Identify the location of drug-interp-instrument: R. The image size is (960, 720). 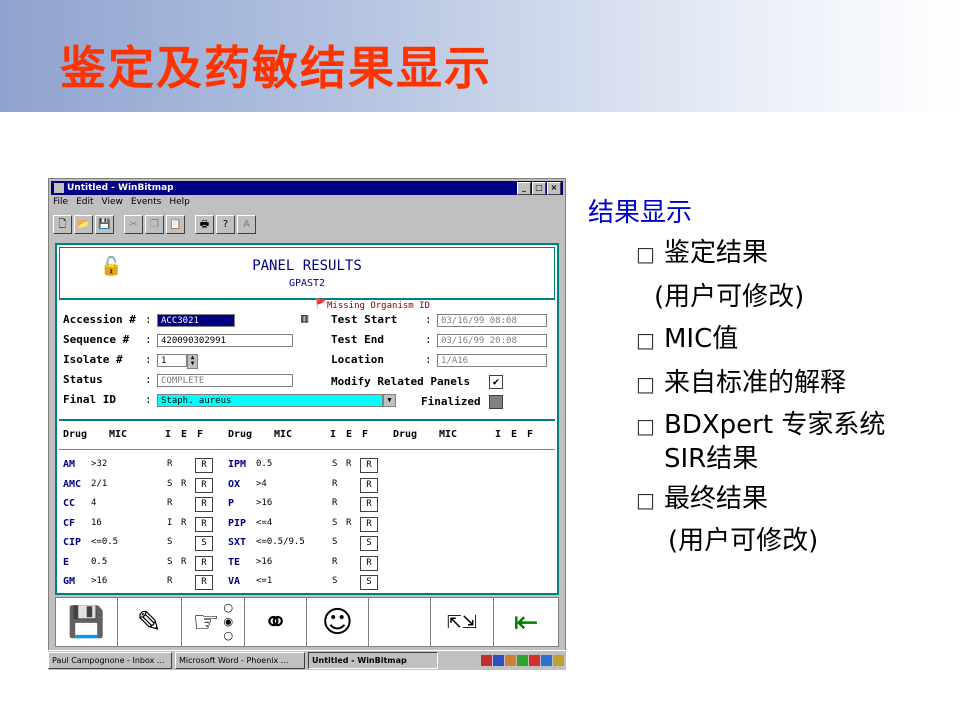
(170, 581).